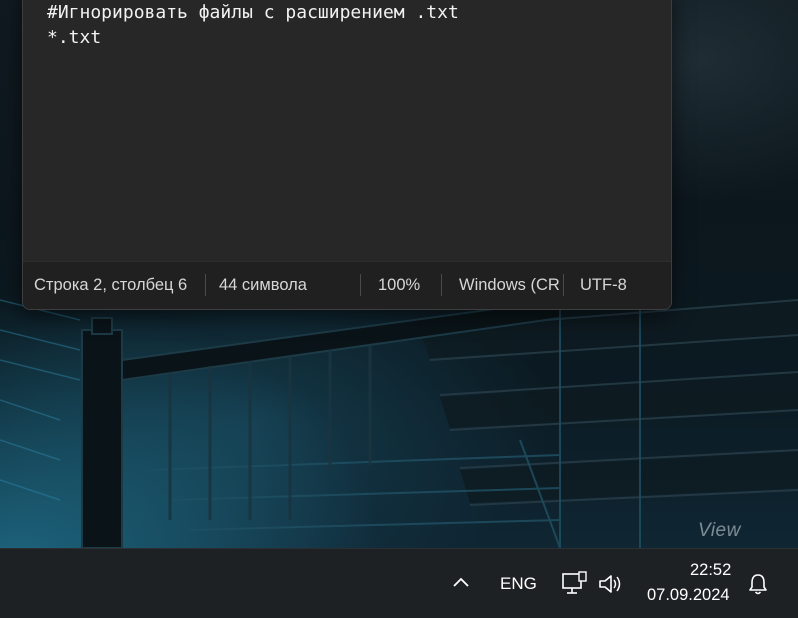 Image resolution: width=798 pixels, height=618 pixels. What do you see at coordinates (615, 285) in the screenshot?
I see `status-encoding: UTF-8` at bounding box center [615, 285].